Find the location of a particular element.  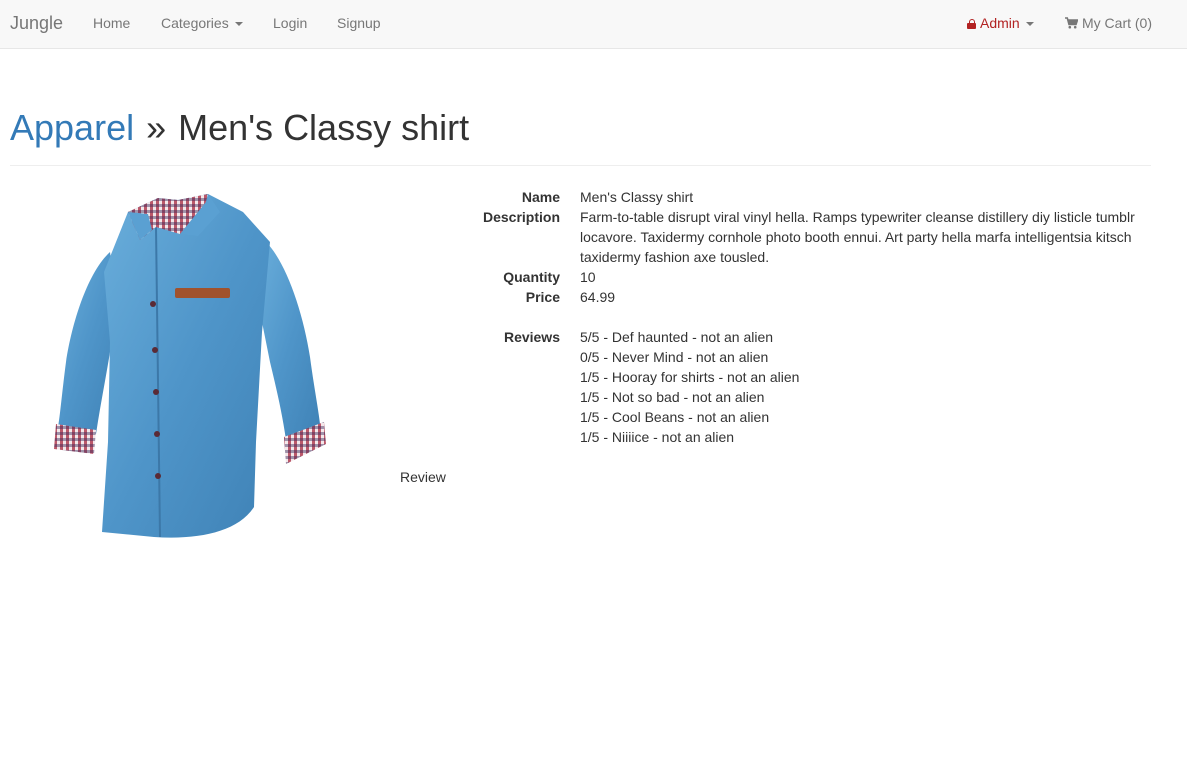

product-image is located at coordinates (190, 366).